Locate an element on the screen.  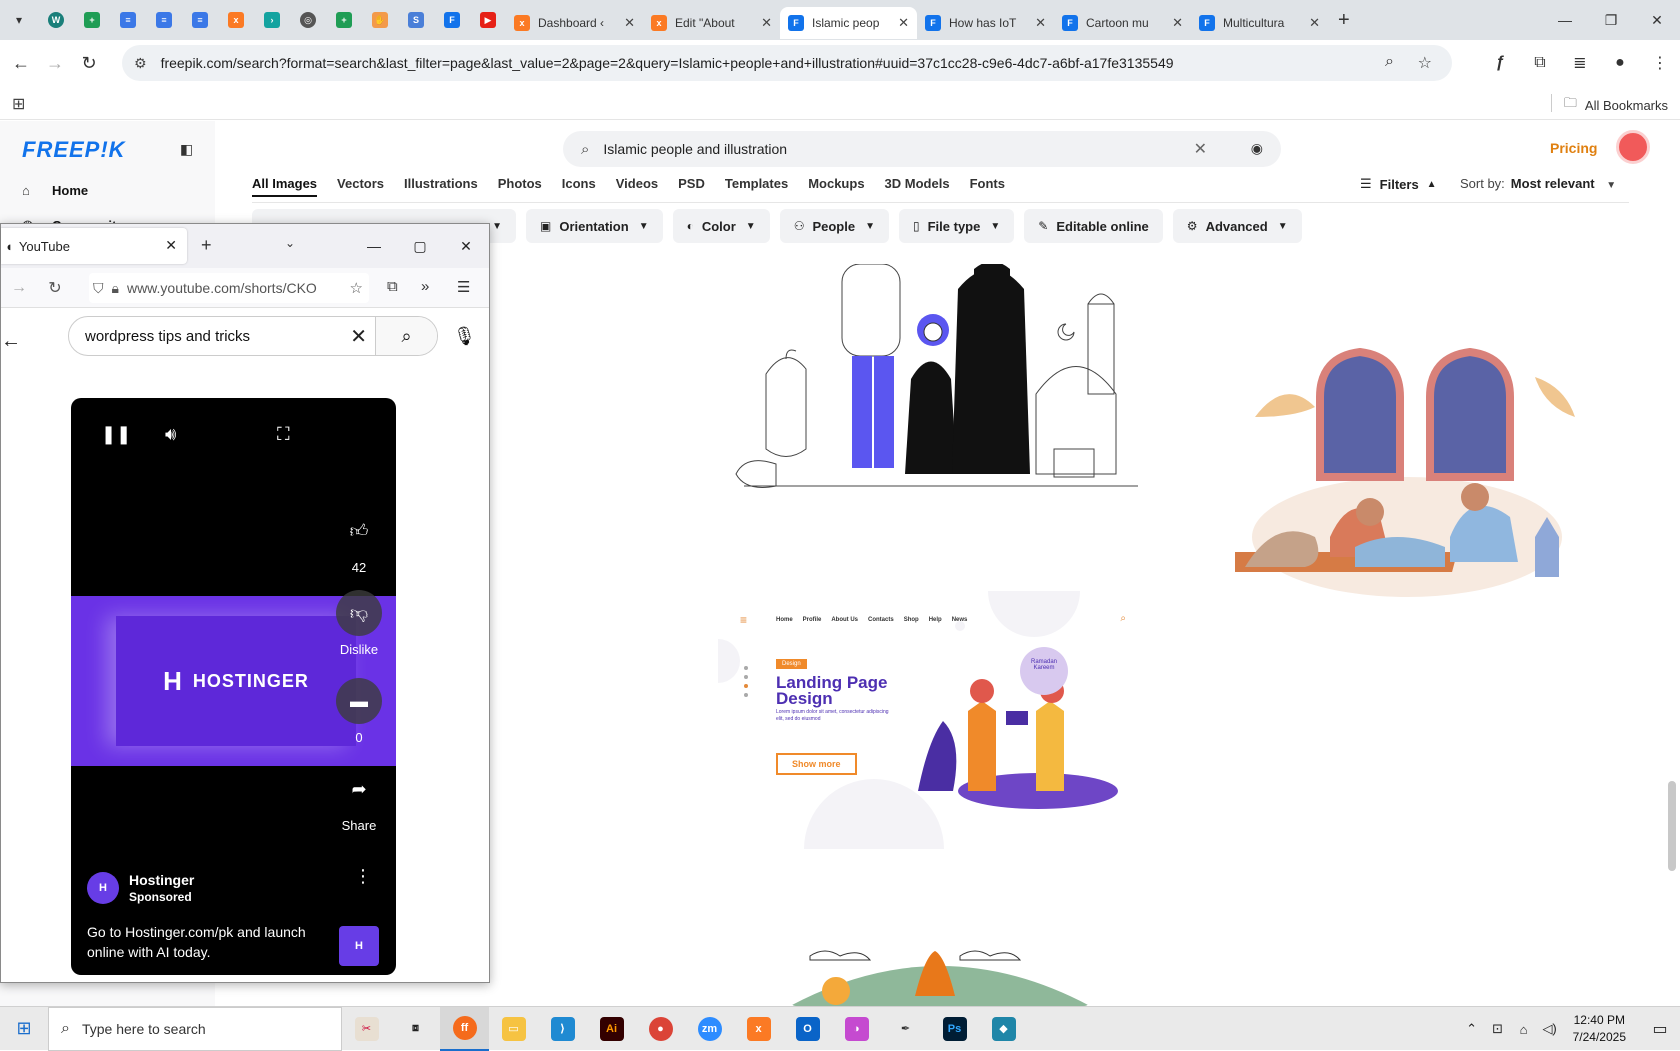
tab-templates: Templates is located at coordinates (756, 186).